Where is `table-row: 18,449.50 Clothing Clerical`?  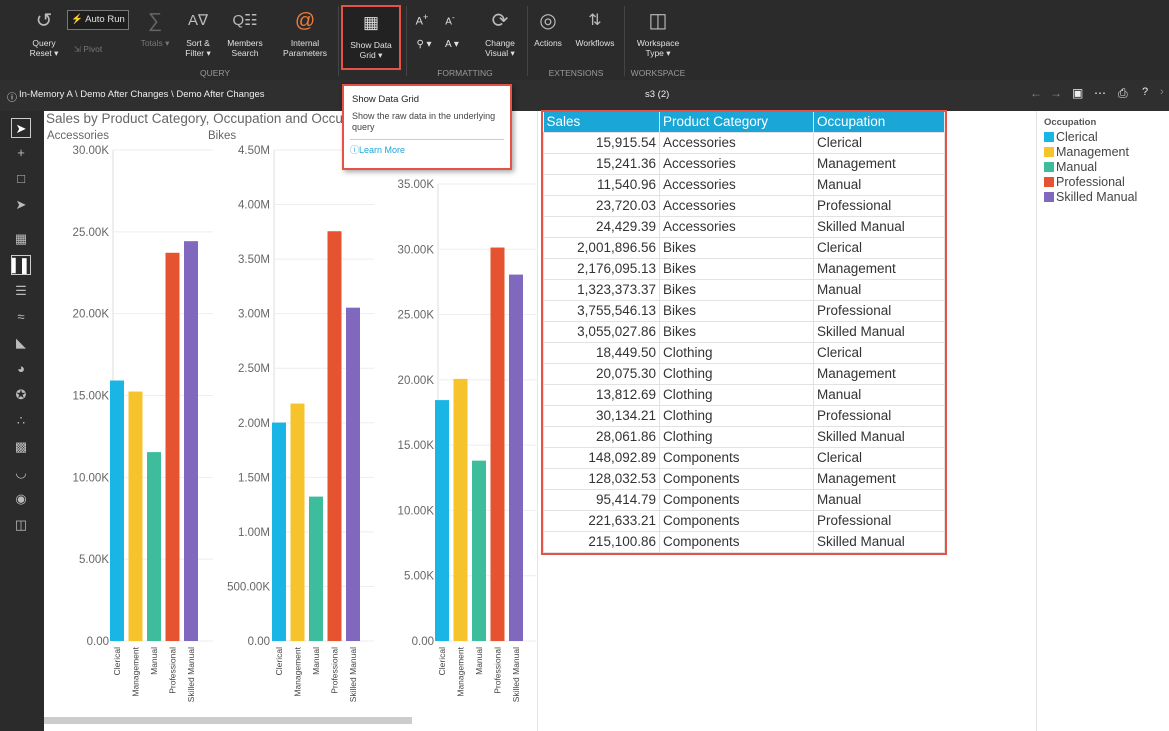 table-row: 18,449.50 Clothing Clerical is located at coordinates (744, 352).